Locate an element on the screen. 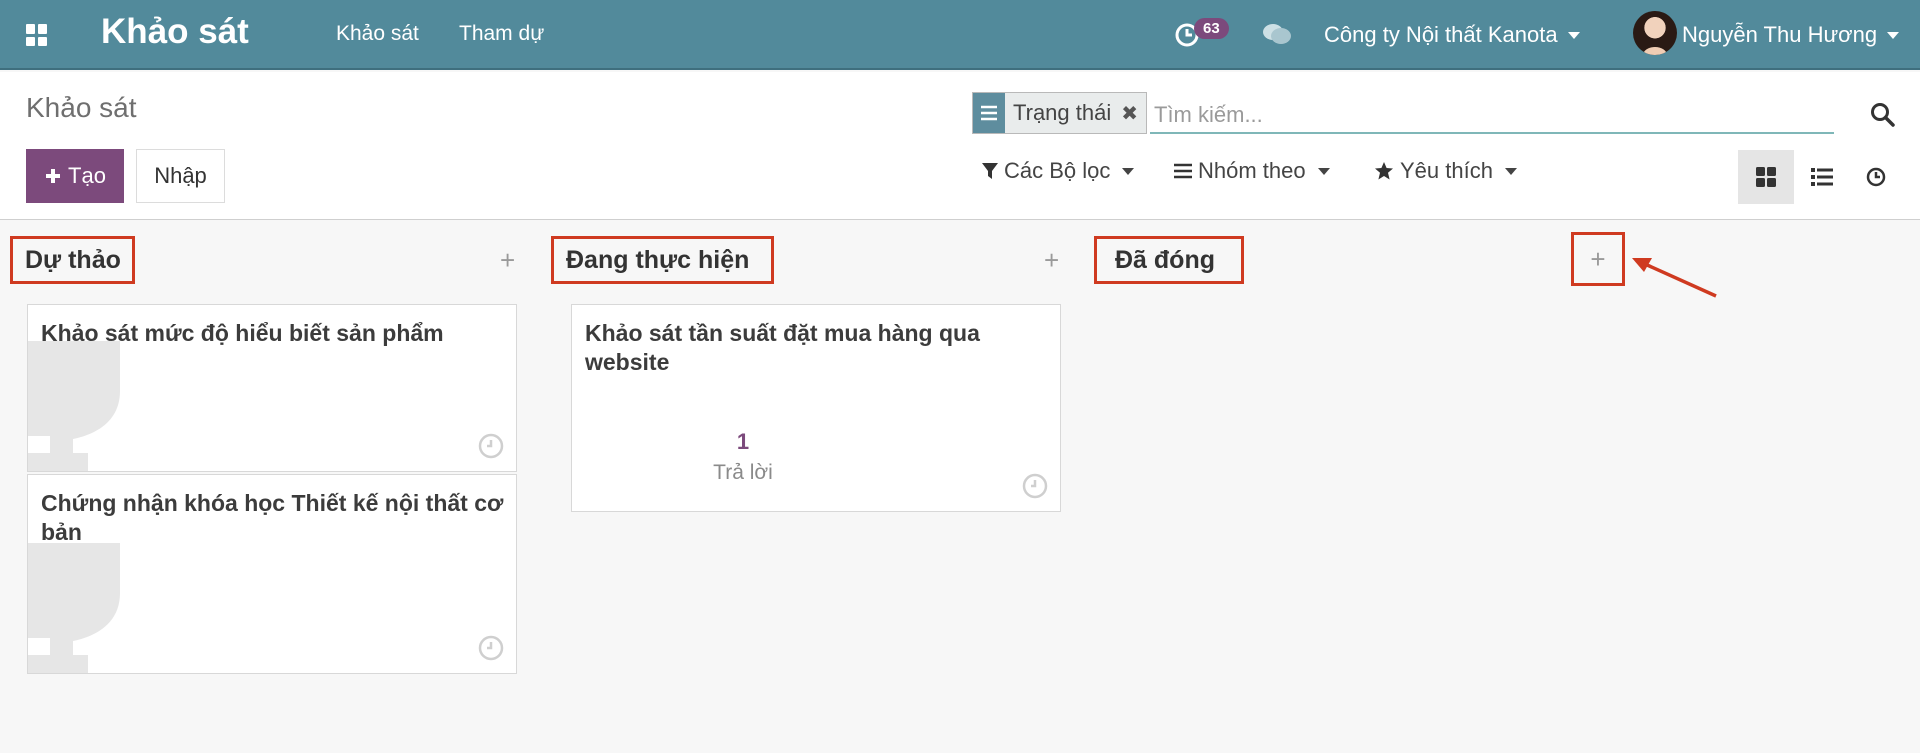  answer-count: 1 is located at coordinates (743, 442).